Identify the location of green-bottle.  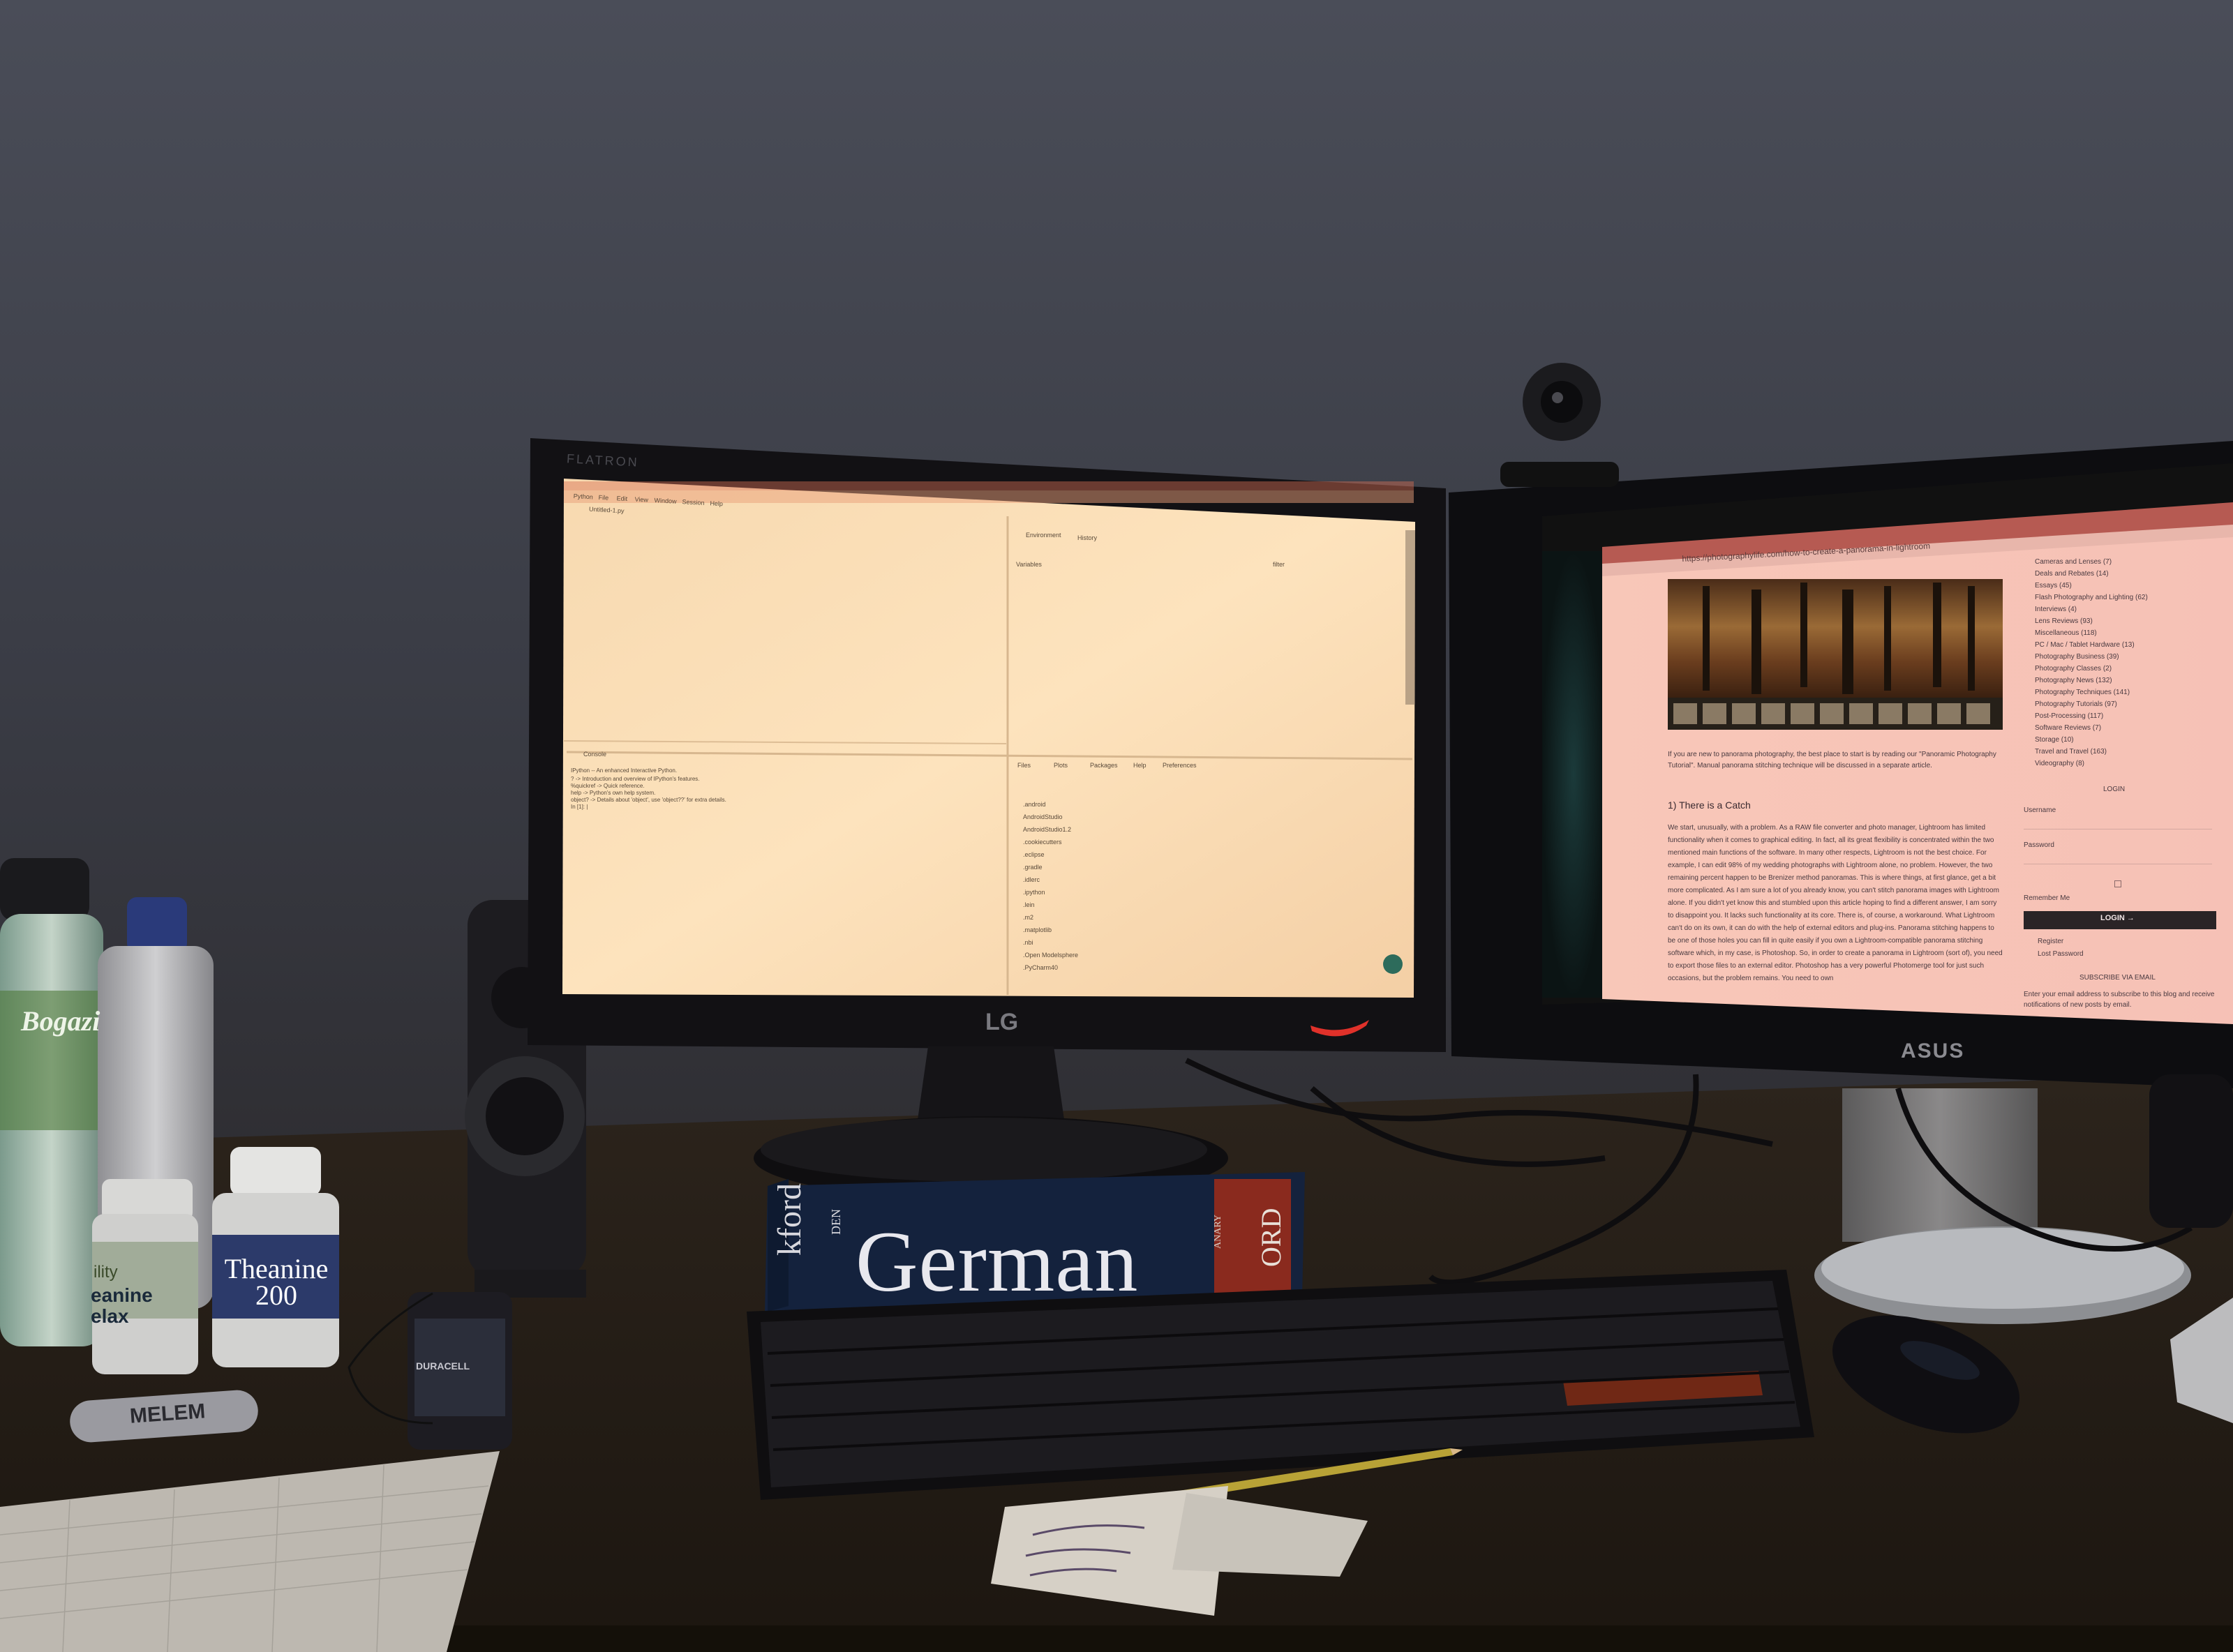
(51, 1102).